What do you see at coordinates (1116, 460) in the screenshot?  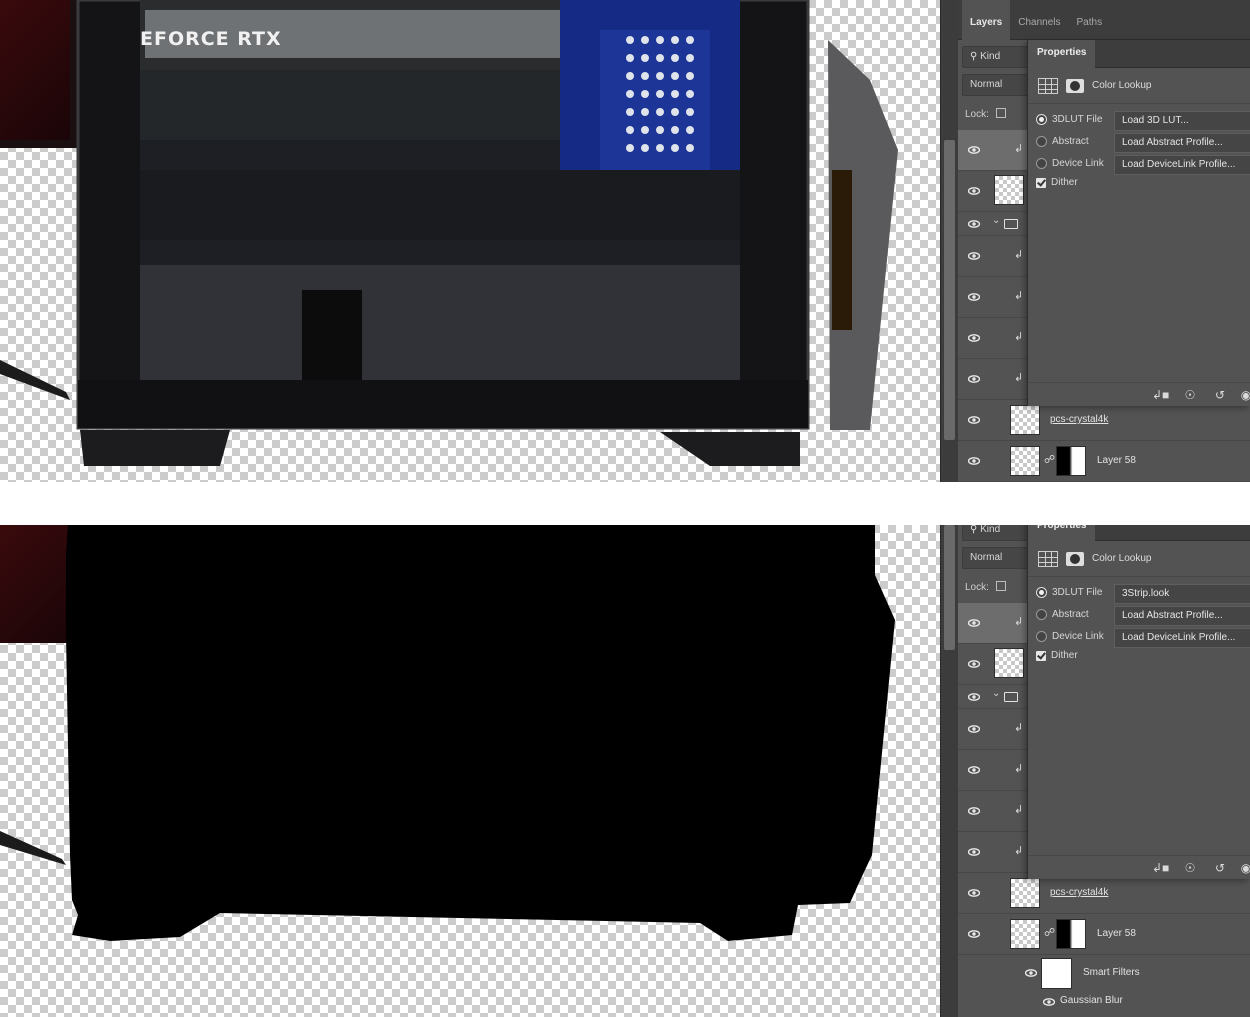 I see `layer-name: Layer 58` at bounding box center [1116, 460].